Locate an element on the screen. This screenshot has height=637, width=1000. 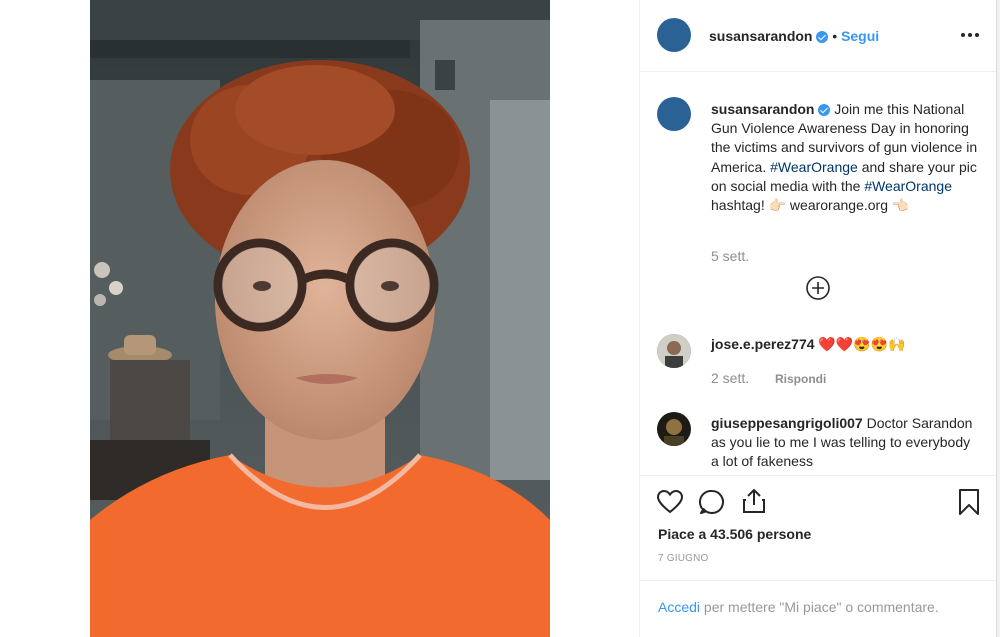
comment-1: jose.e.perez774 ❤️❤️😍😍🙌 is located at coordinates (846, 344).